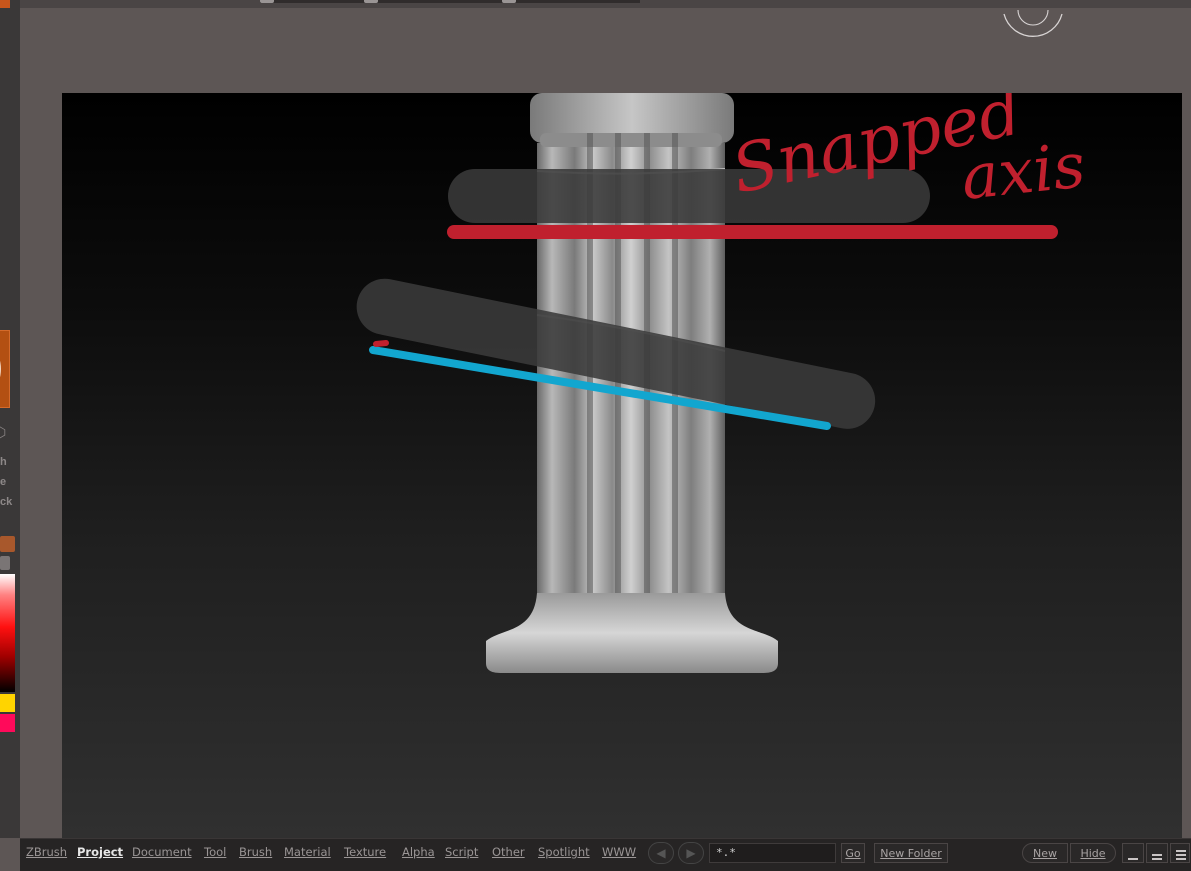 This screenshot has height=871, width=1191. What do you see at coordinates (1133, 853) in the screenshot?
I see `layout-single-icon` at bounding box center [1133, 853].